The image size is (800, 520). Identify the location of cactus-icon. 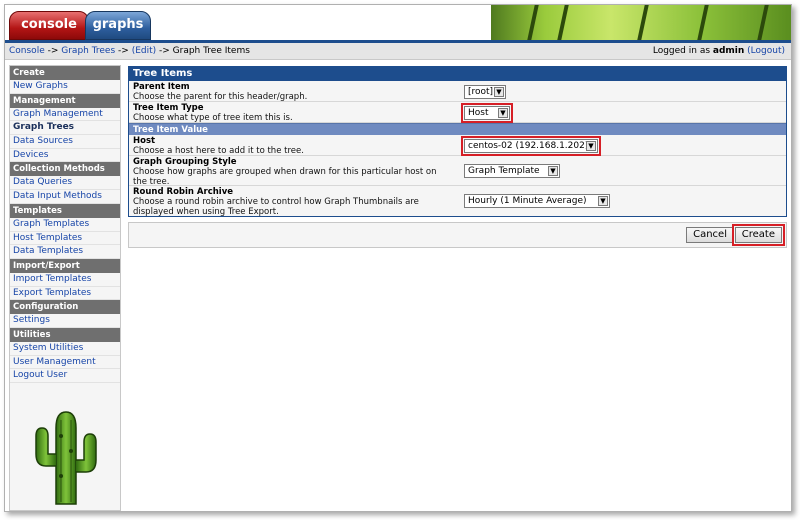
(66, 458).